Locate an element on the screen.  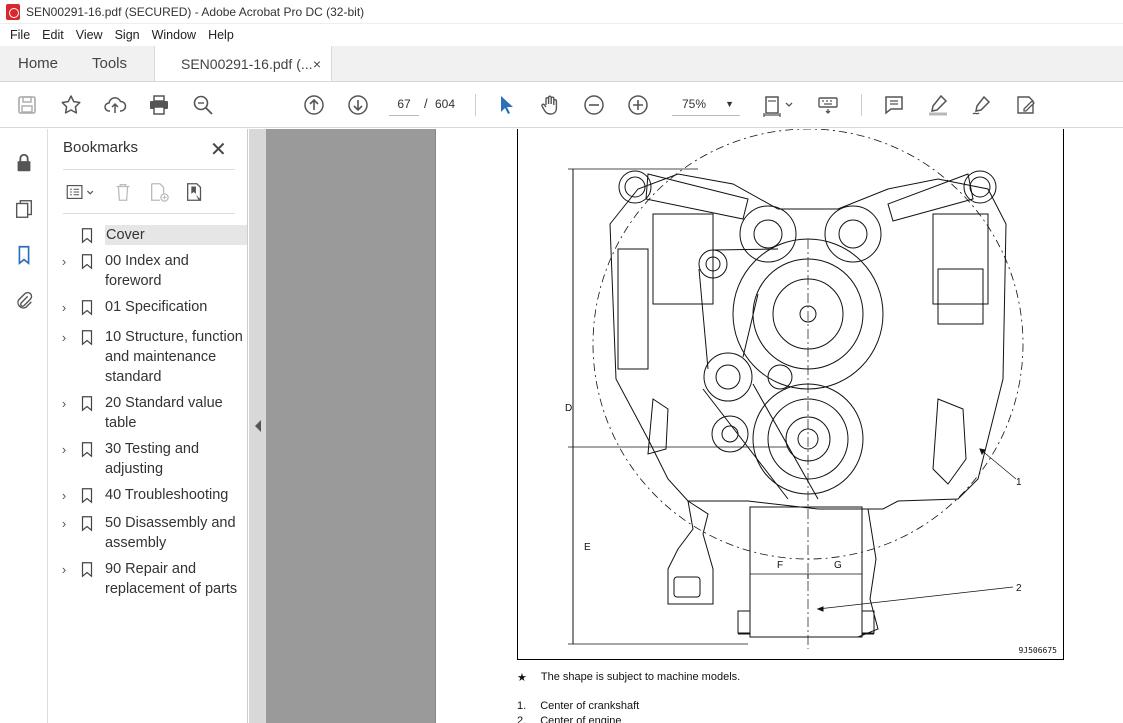
print-icon is located at coordinates (159, 105).